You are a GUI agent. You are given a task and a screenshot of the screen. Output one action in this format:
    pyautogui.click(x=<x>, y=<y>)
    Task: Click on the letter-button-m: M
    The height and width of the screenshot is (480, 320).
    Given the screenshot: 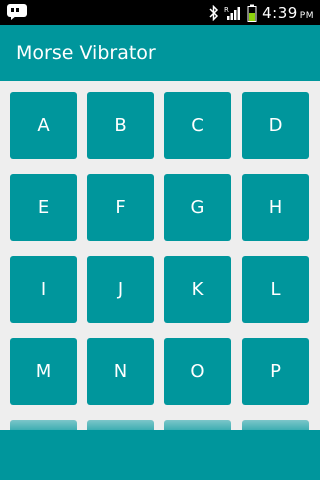 What is the action you would take?
    pyautogui.click(x=43, y=371)
    